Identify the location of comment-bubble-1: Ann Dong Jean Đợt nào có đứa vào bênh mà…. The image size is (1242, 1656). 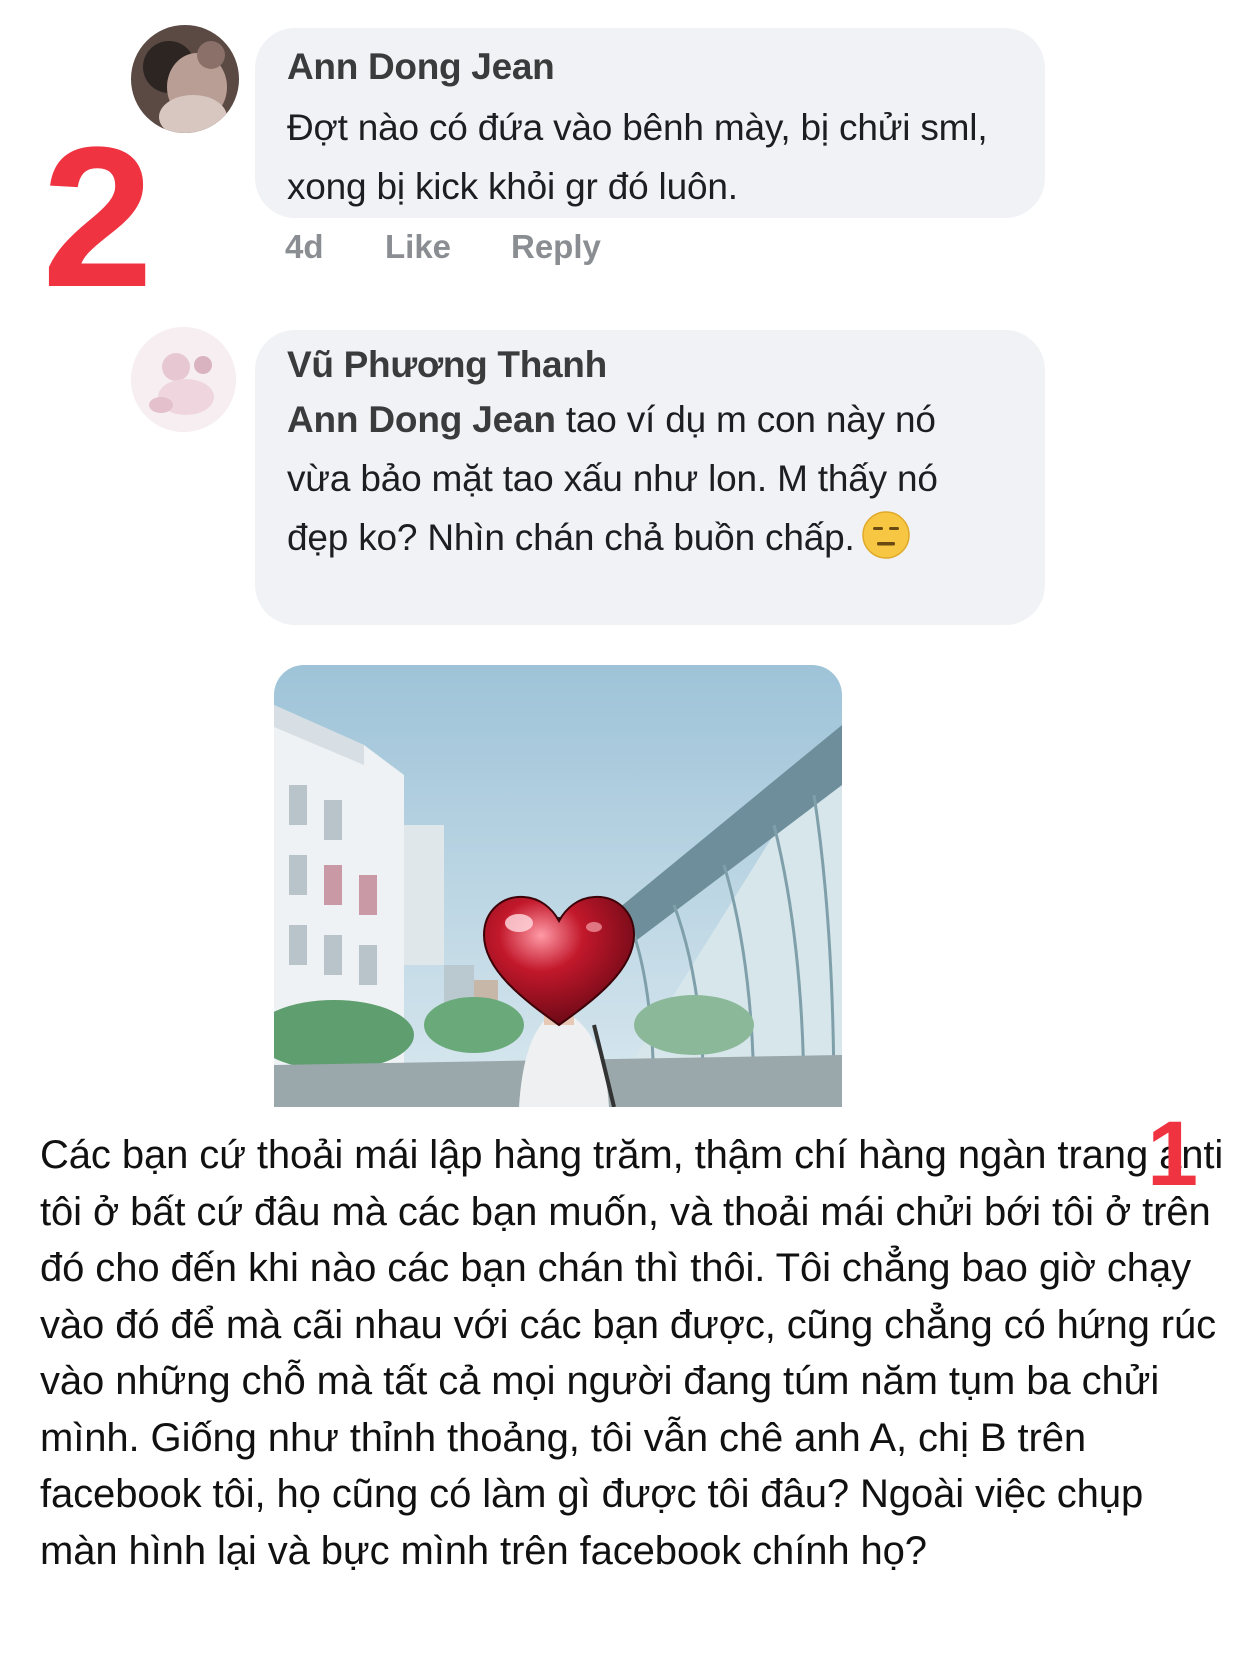
(650, 123).